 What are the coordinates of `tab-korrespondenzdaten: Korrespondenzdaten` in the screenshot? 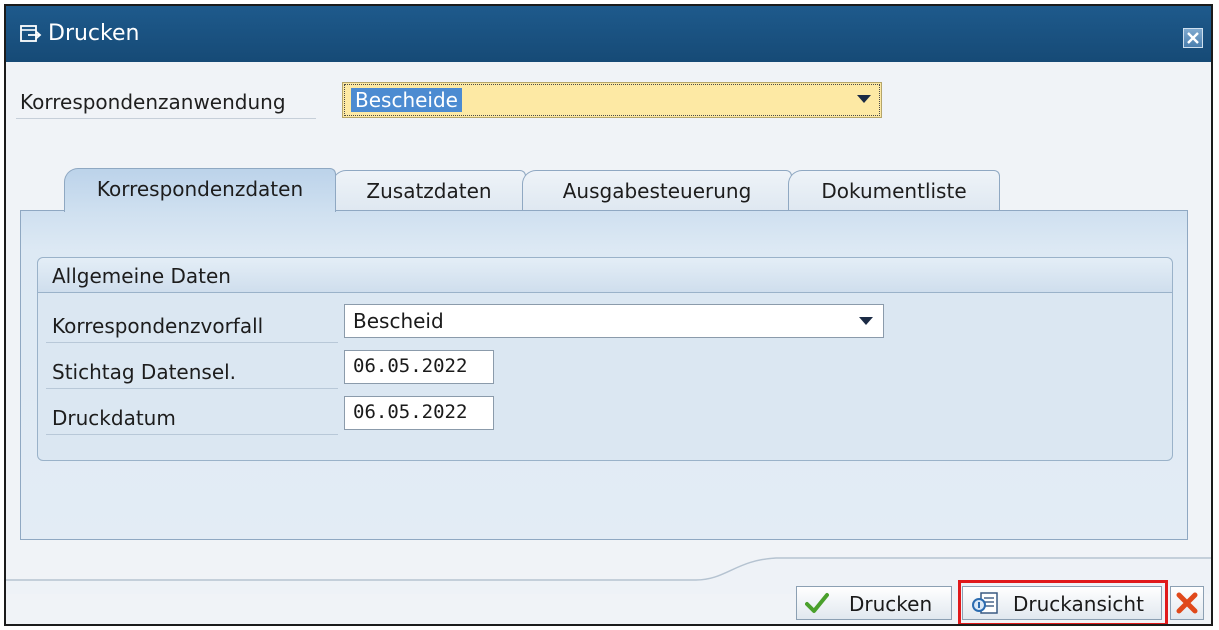 It's located at (200, 190).